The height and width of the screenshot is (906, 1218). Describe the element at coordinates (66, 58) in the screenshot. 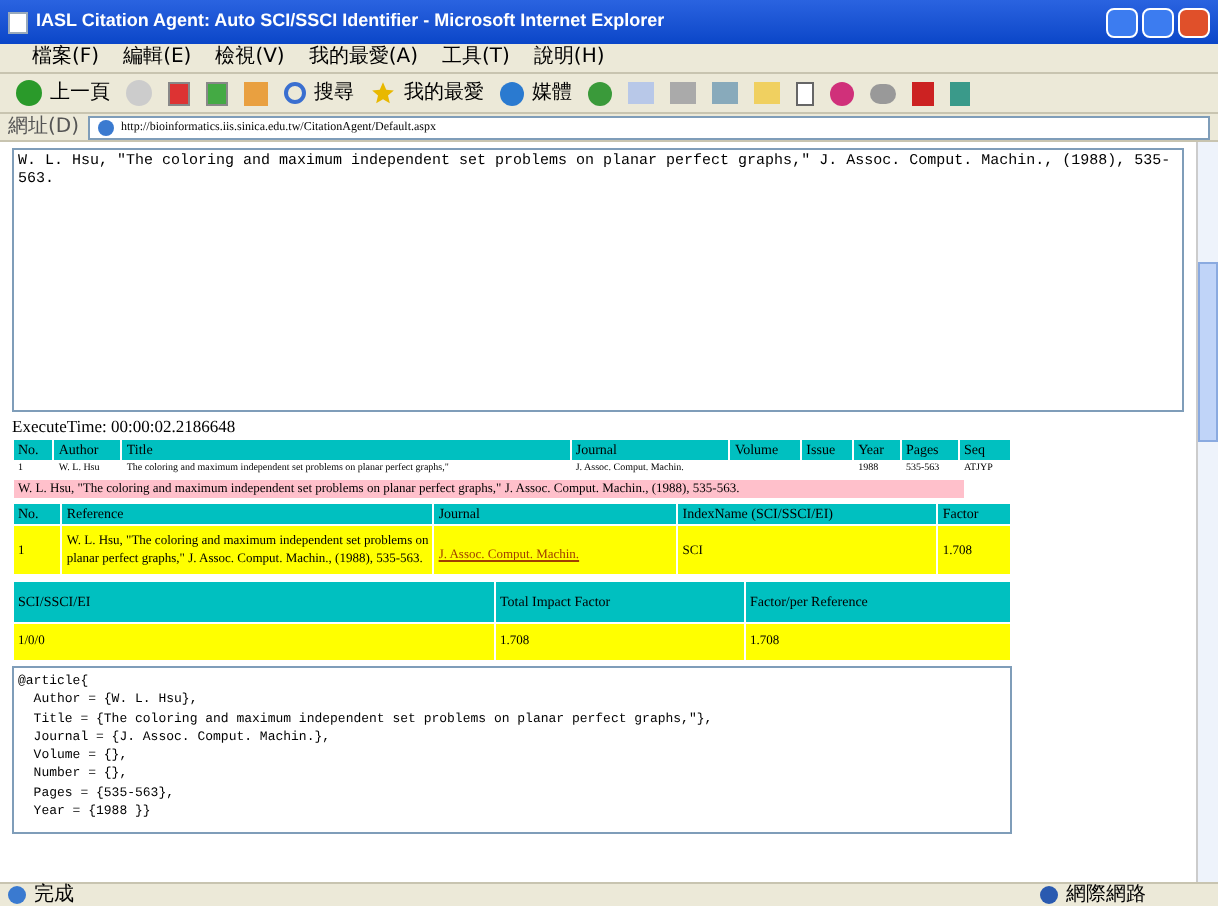

I see `menu-item: 檔案(F)` at that location.